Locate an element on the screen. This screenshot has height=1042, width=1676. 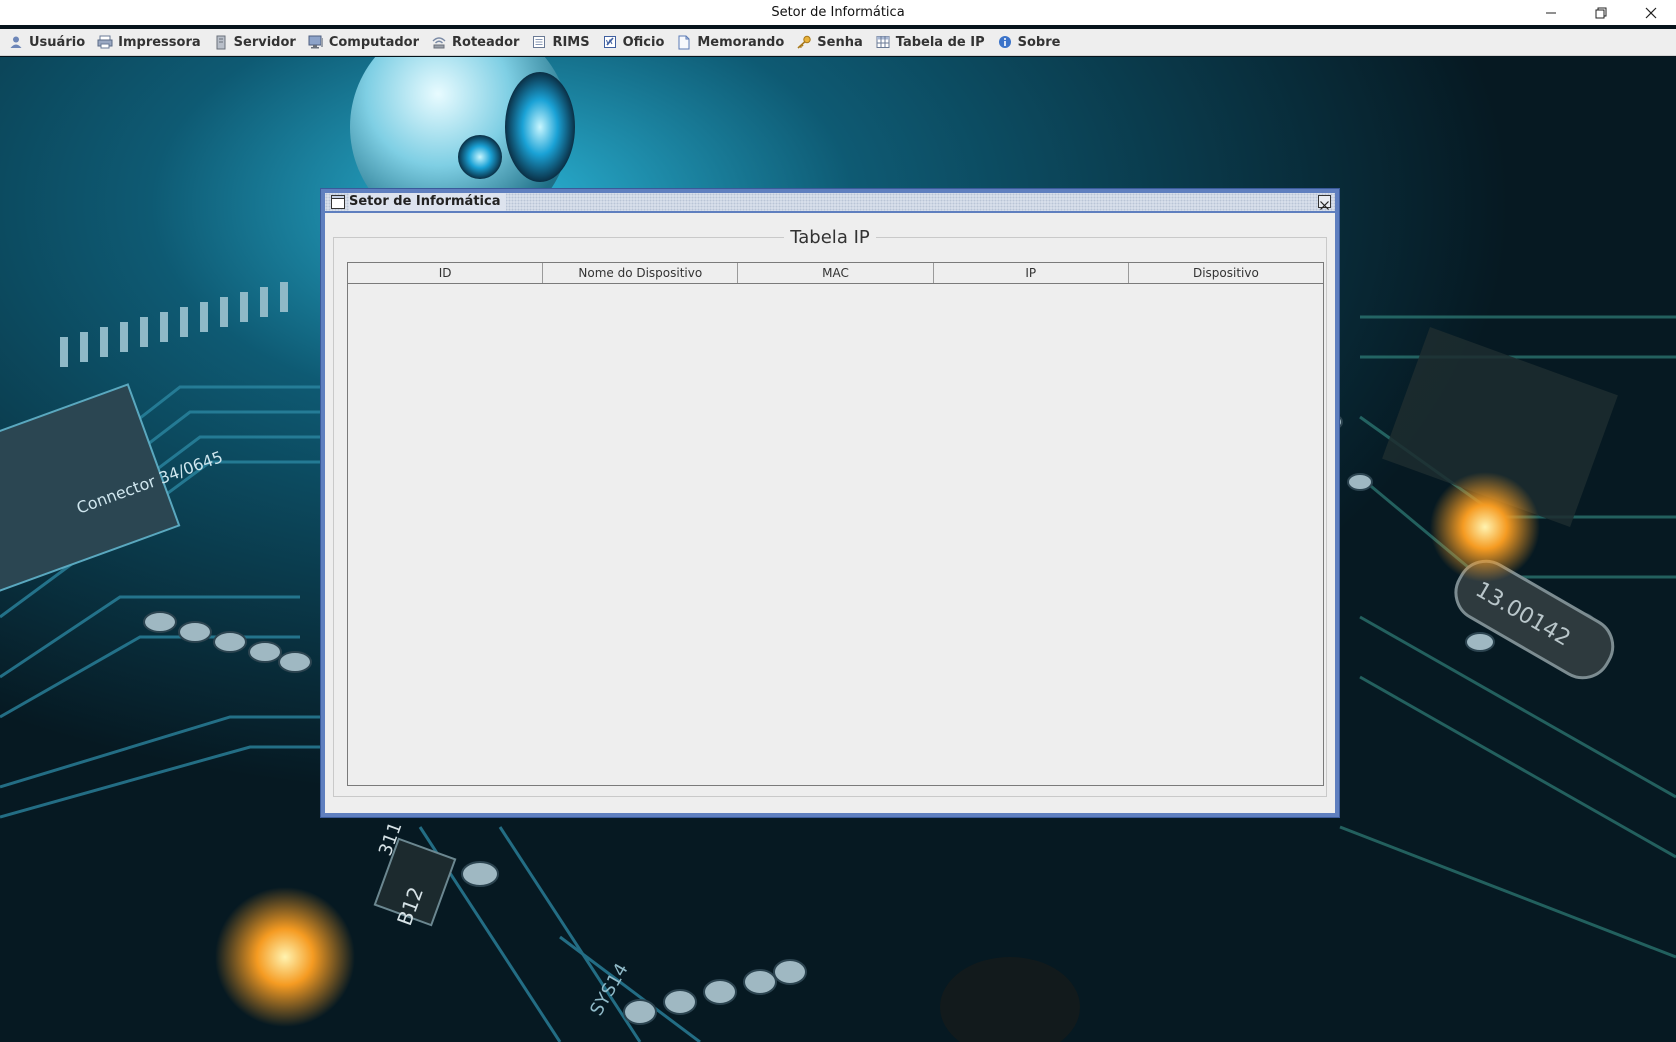
menu-oficio: Oficio is located at coordinates (634, 42).